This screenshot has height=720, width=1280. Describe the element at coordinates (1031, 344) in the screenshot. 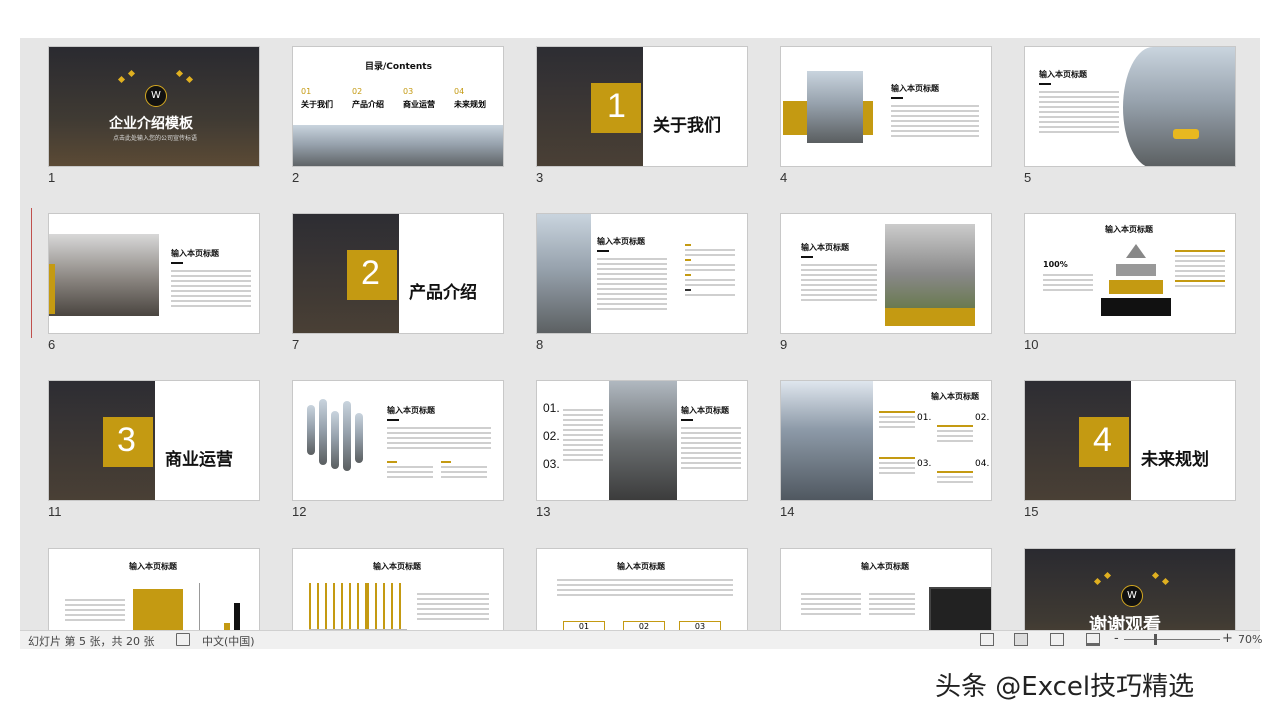

I see `slide-number: 10` at that location.